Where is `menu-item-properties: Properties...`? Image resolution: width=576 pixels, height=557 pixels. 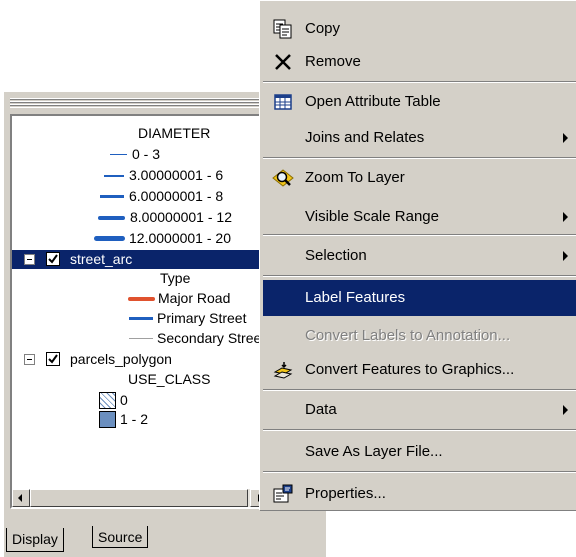
menu-item-properties: Properties... is located at coordinates (419, 493).